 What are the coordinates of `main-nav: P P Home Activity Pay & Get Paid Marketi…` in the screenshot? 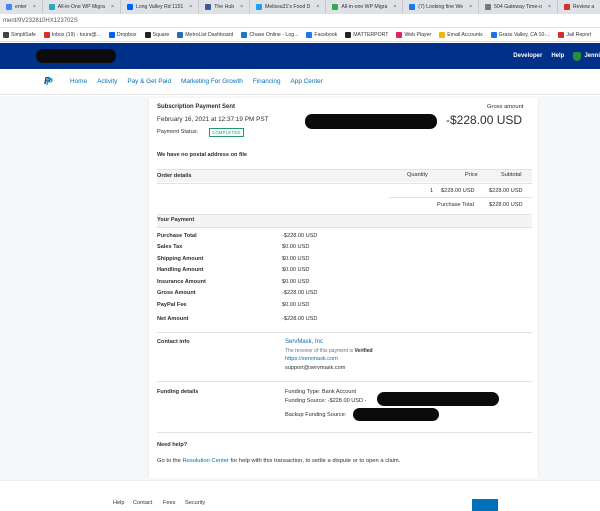 It's located at (300, 82).